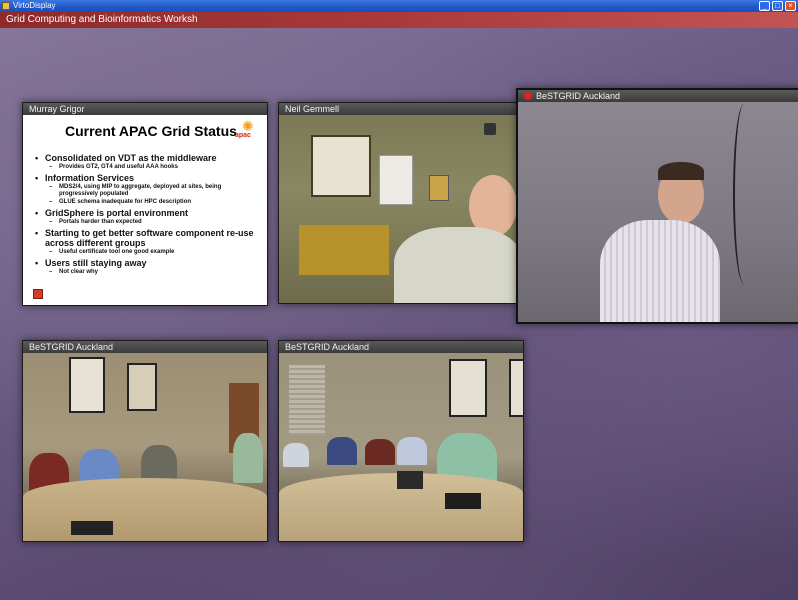 This screenshot has height=600, width=798. What do you see at coordinates (38, 294) in the screenshot?
I see `slide-nav-icon` at bounding box center [38, 294].